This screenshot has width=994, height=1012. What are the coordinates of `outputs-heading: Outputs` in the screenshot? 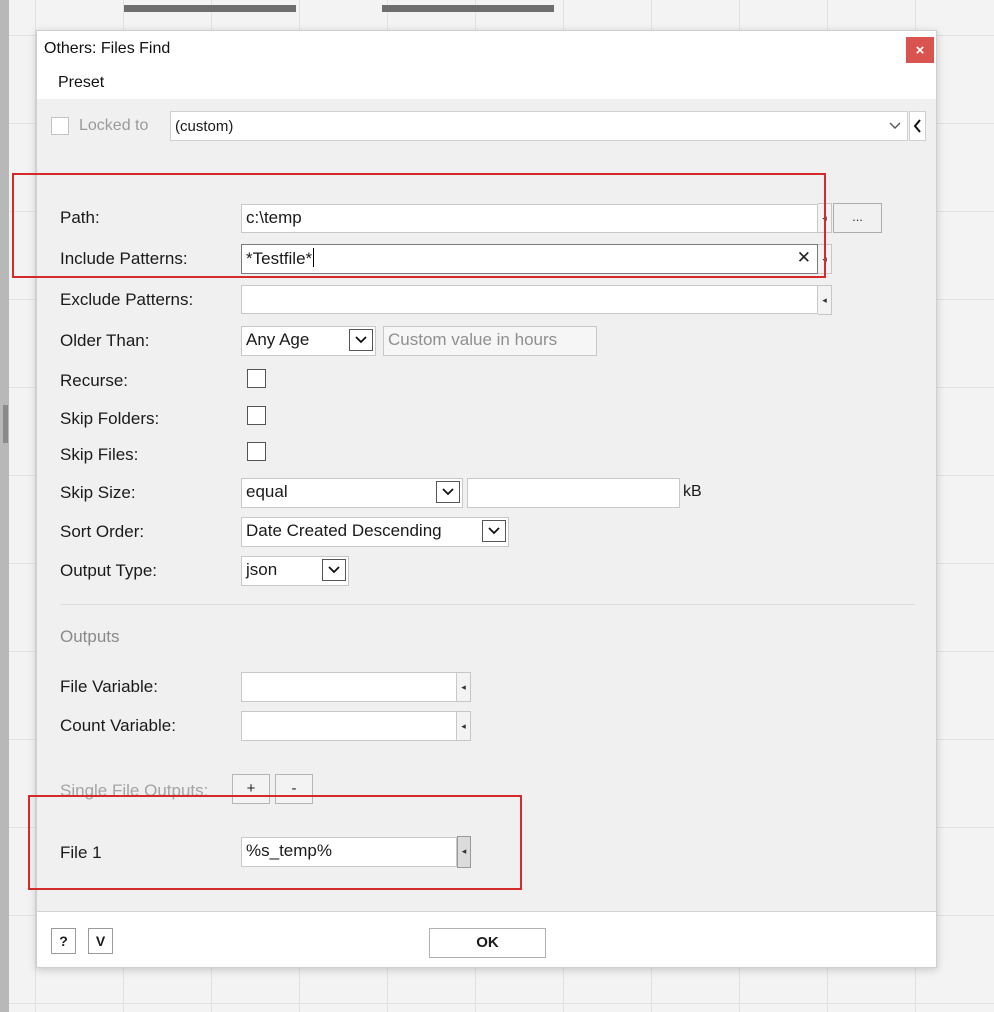 It's located at (90, 636).